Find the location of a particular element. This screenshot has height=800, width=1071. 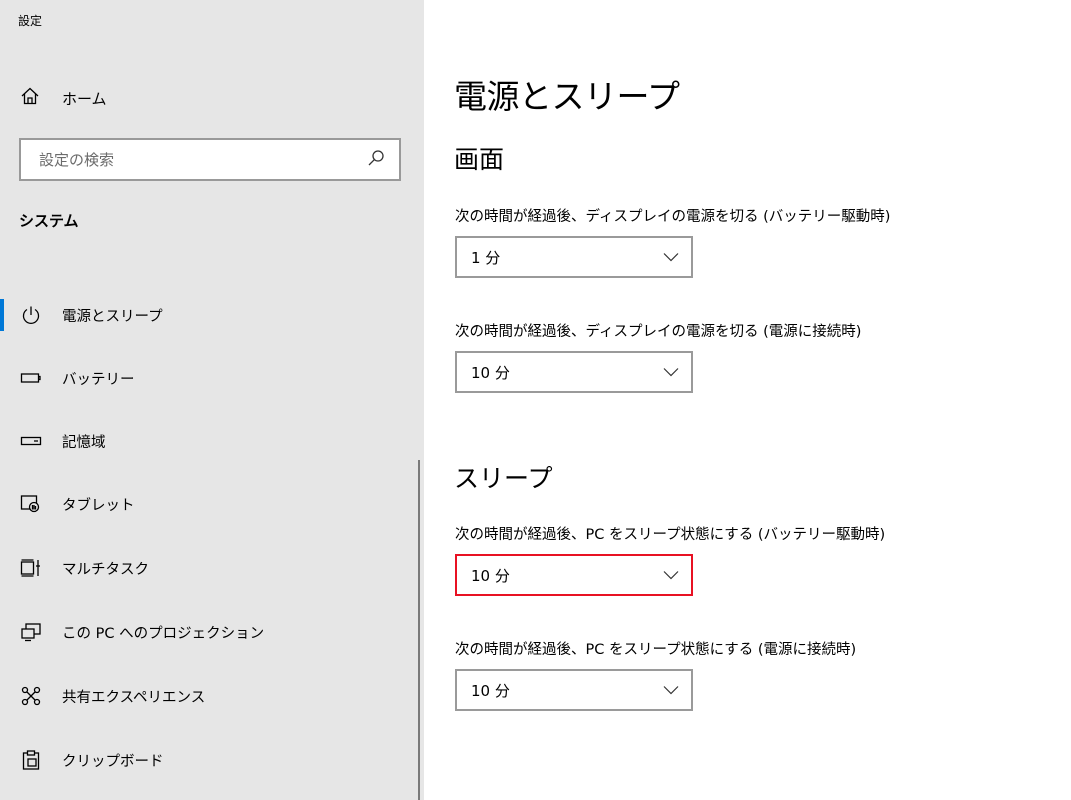

app-title: 設定 is located at coordinates (30, 21).